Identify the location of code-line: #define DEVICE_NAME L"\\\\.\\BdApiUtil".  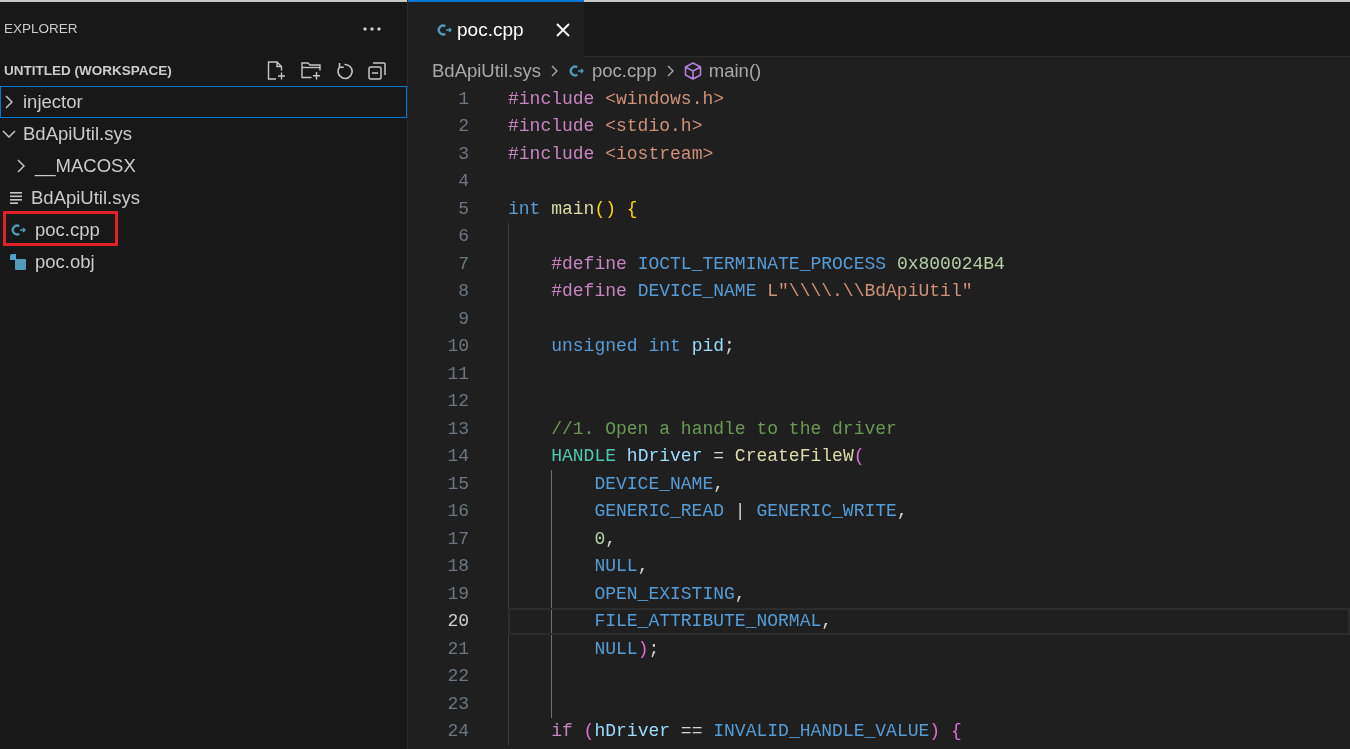
(762, 291).